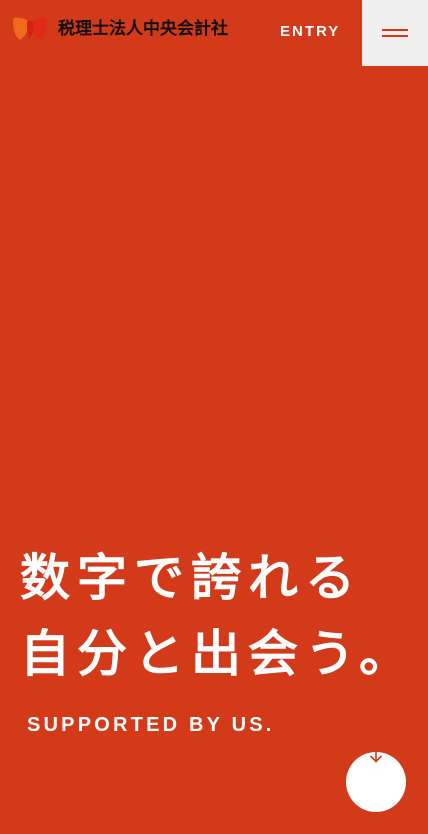 The height and width of the screenshot is (834, 428). Describe the element at coordinates (376, 756) in the screenshot. I see `arrow-down-icon` at that location.